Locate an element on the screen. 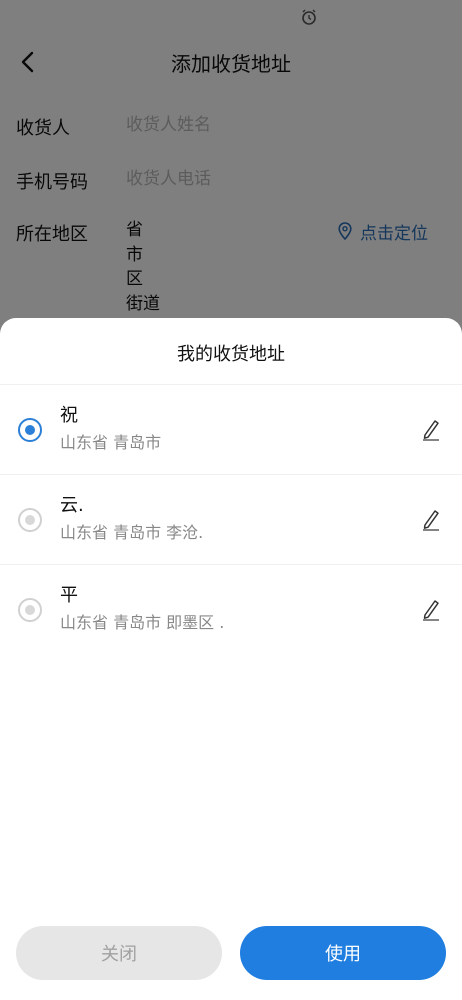 This screenshot has height=1000, width=462. address-name: 祝 is located at coordinates (69, 415).